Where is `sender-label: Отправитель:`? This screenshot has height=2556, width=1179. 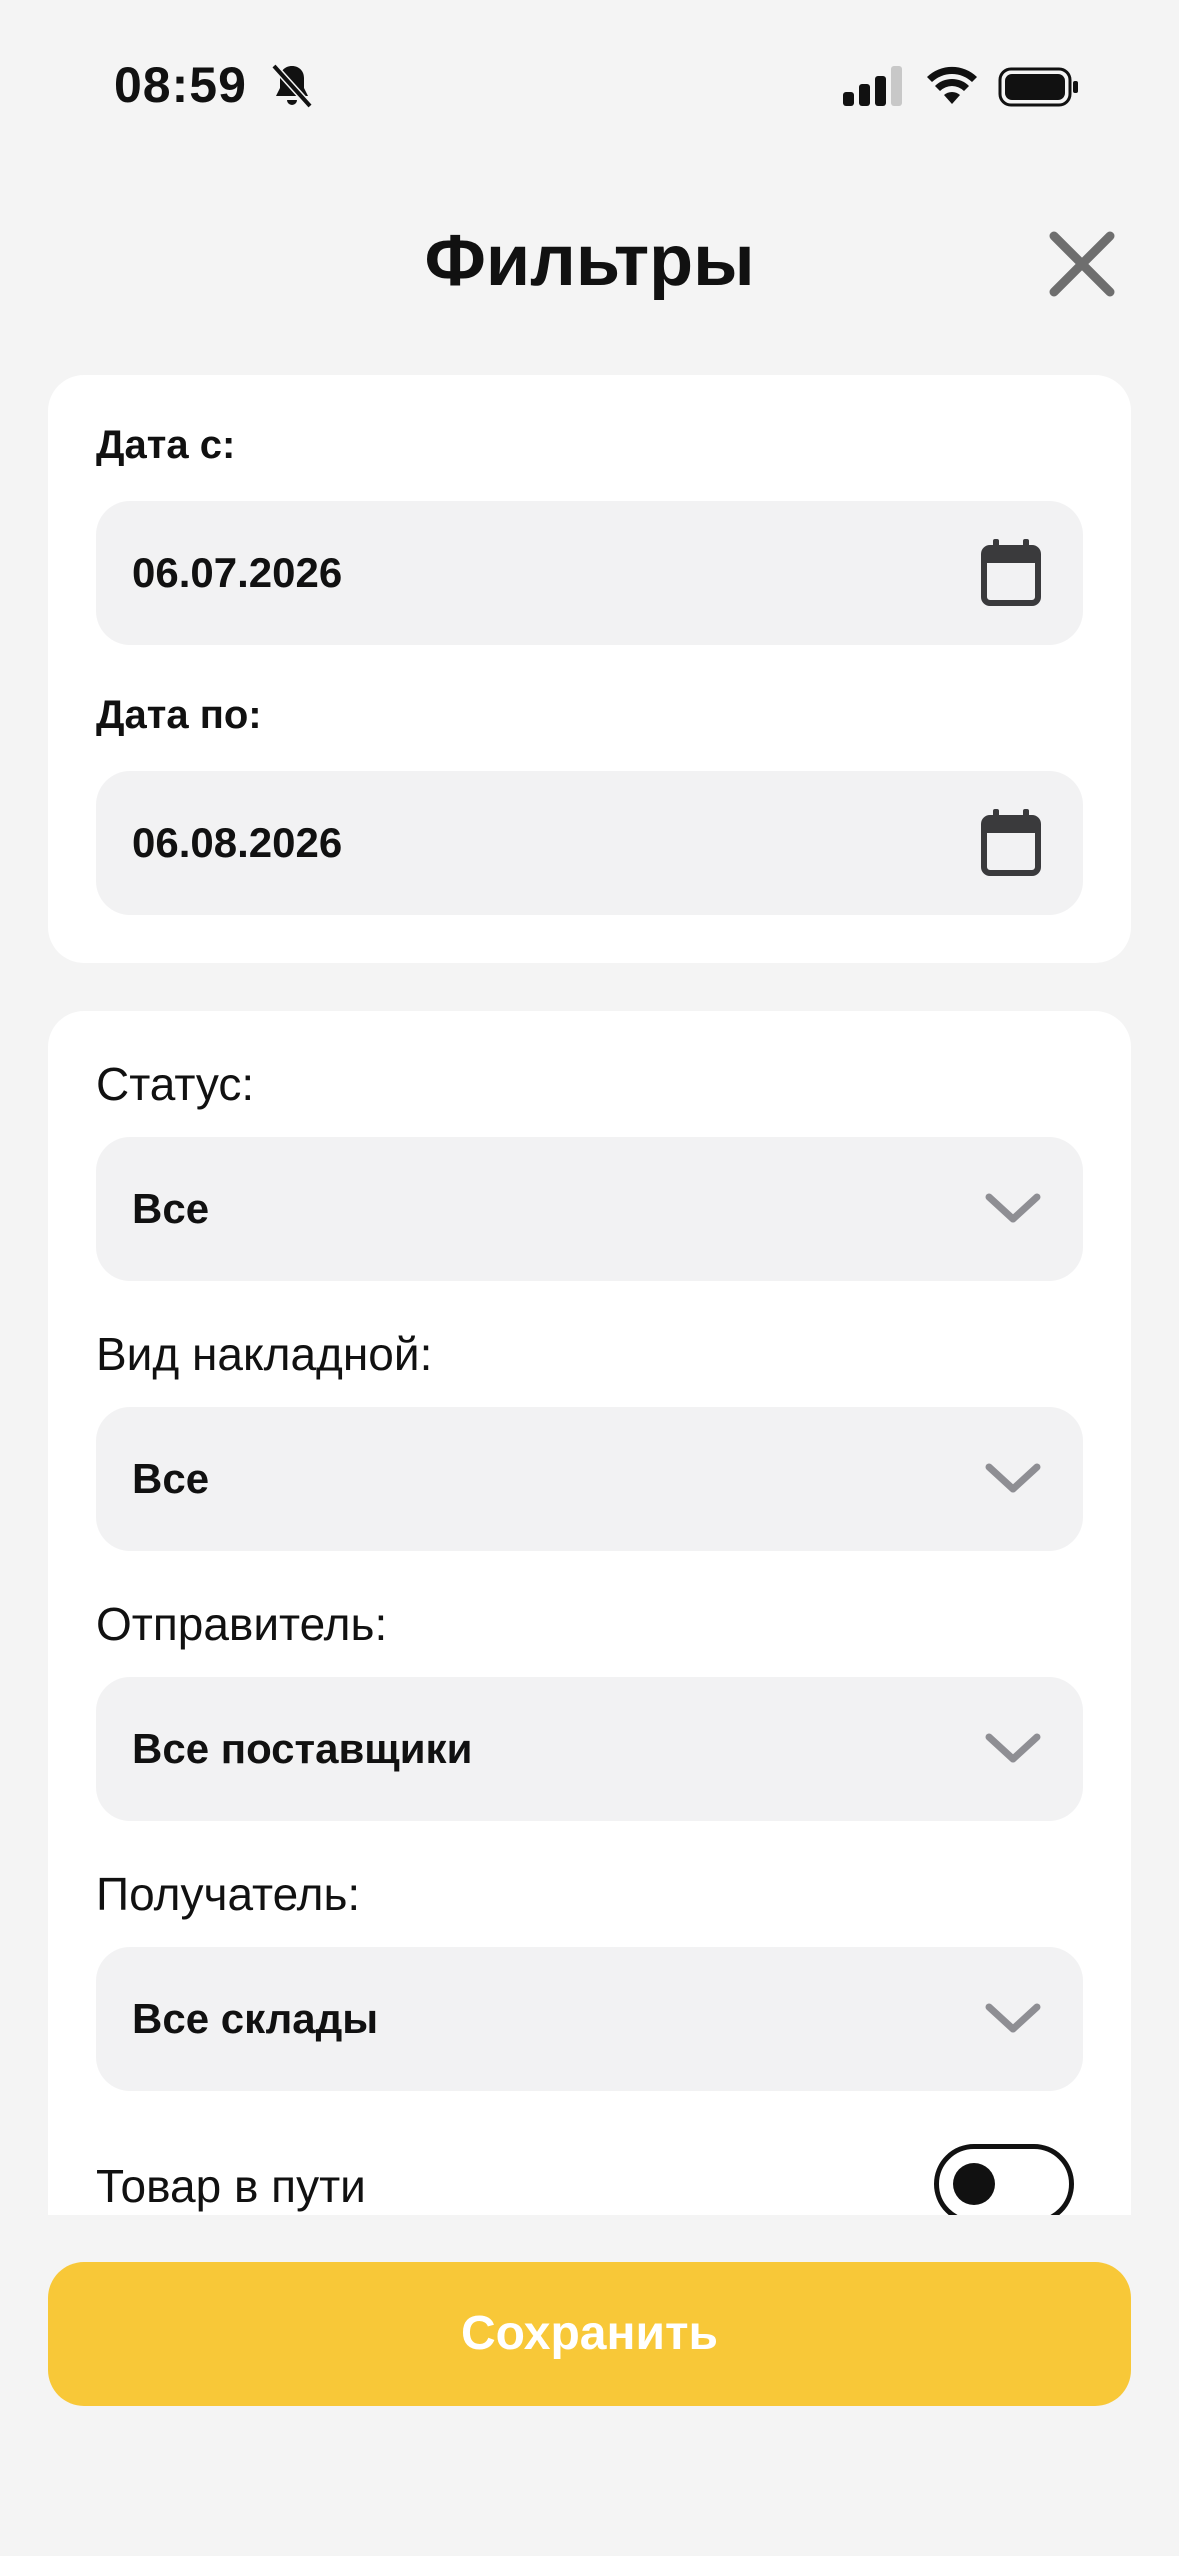 sender-label: Отправитель: is located at coordinates (242, 1624).